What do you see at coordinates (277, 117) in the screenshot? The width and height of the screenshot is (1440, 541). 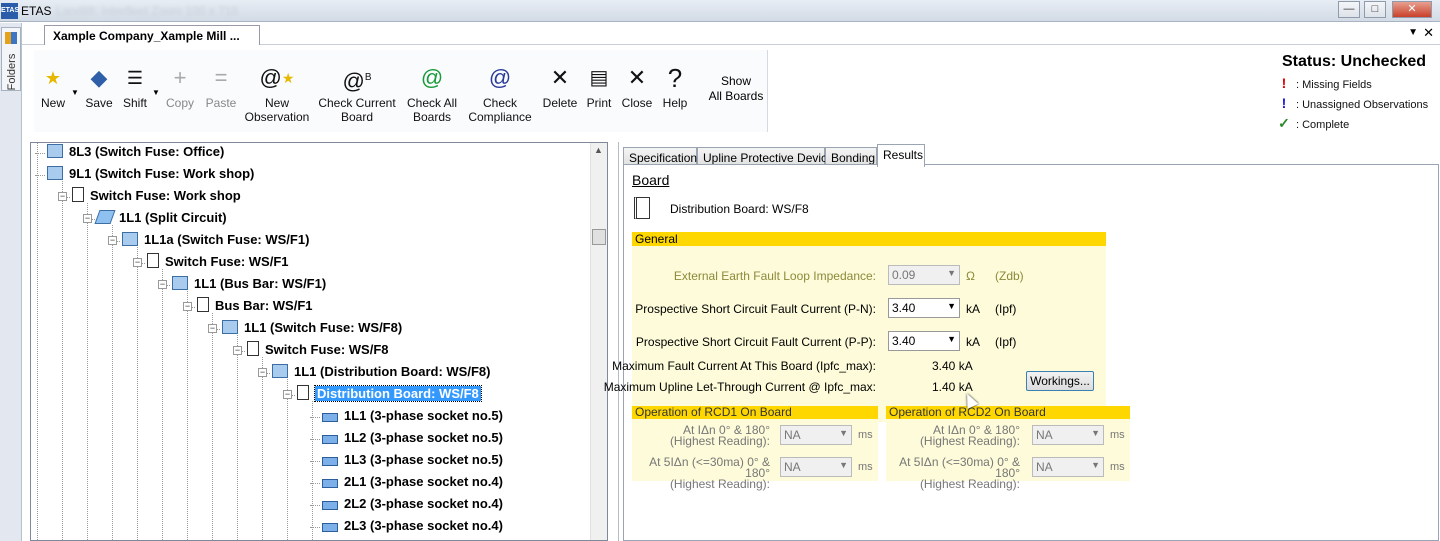 I see `new-observation-label-2: Observation` at bounding box center [277, 117].